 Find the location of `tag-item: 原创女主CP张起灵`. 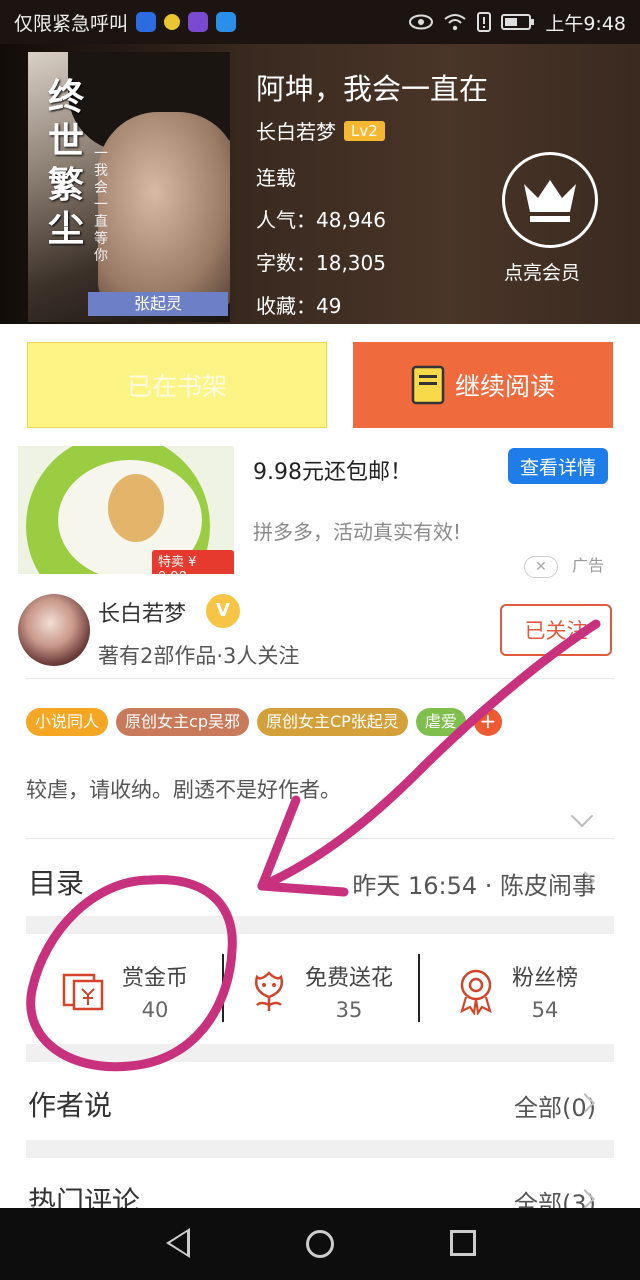

tag-item: 原创女主CP张起灵 is located at coordinates (332, 722).